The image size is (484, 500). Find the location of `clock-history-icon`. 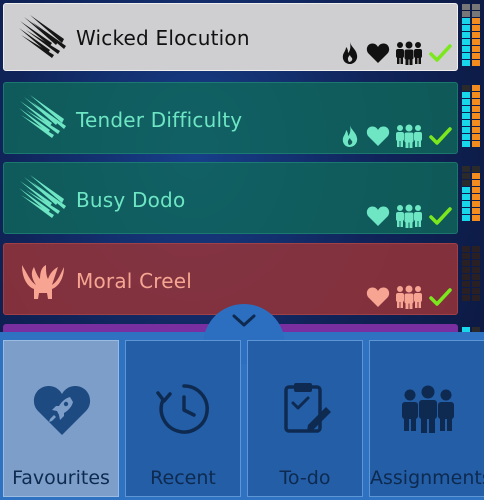

clock-history-icon is located at coordinates (182, 409).